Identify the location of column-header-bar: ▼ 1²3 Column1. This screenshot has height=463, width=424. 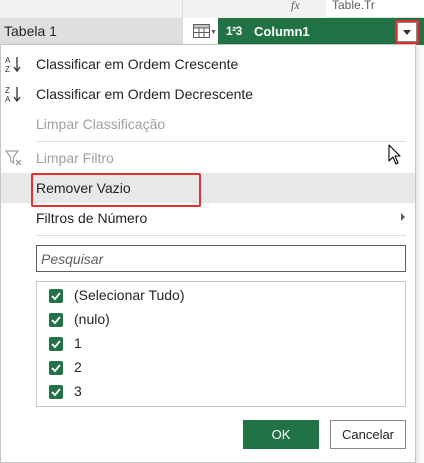
(303, 31).